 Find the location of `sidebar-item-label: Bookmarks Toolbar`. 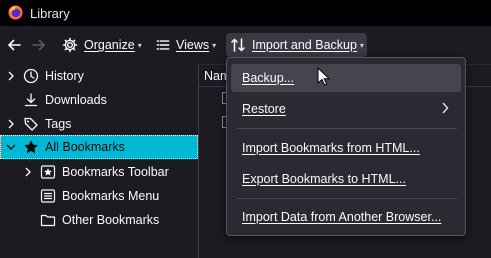

sidebar-item-label: Bookmarks Toolbar is located at coordinates (115, 172).